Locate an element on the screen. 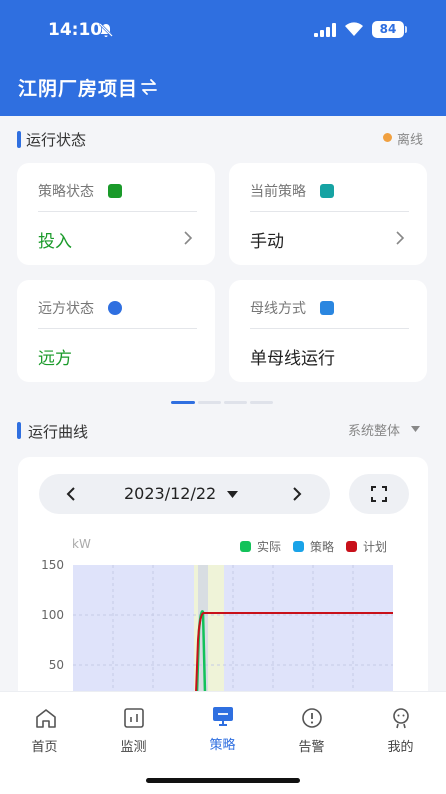 Image resolution: width=446 pixels, height=794 pixels. remote-status-card: 远方状态 远方 is located at coordinates (116, 331).